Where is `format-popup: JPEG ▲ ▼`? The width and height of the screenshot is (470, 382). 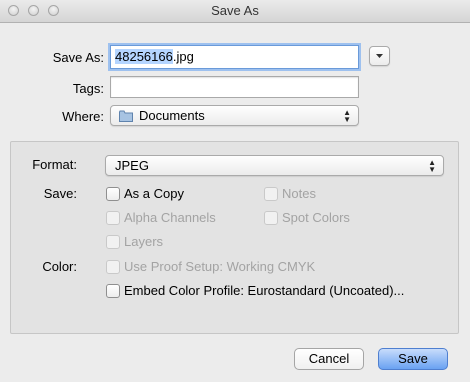 format-popup: JPEG ▲ ▼ is located at coordinates (274, 165).